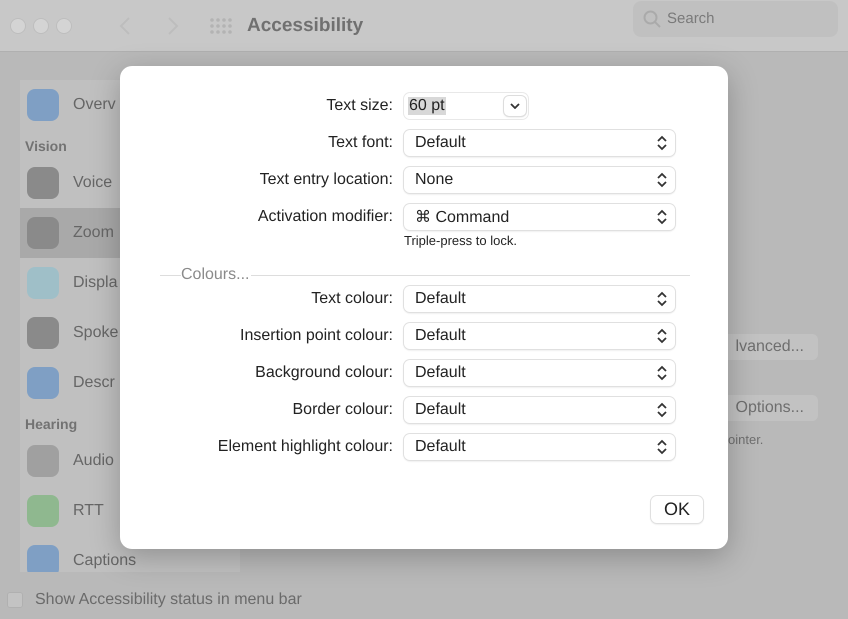 The height and width of the screenshot is (619, 848). What do you see at coordinates (324, 217) in the screenshot?
I see `field-label: Activation modifier:` at bounding box center [324, 217].